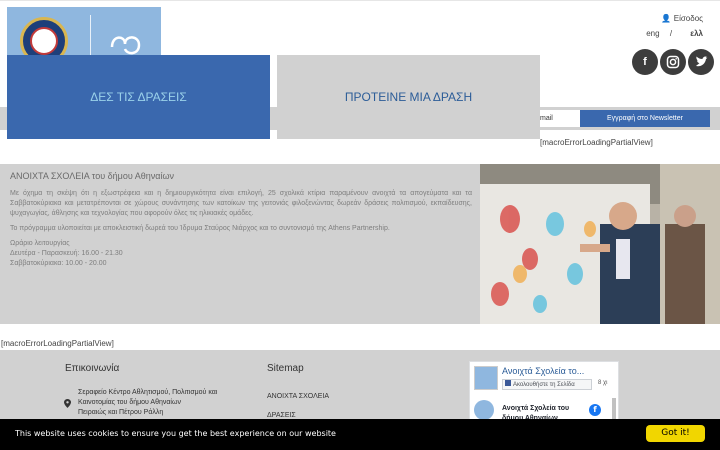 The image size is (720, 450). I want to click on twitter-glyph-icon, so click(702, 61).